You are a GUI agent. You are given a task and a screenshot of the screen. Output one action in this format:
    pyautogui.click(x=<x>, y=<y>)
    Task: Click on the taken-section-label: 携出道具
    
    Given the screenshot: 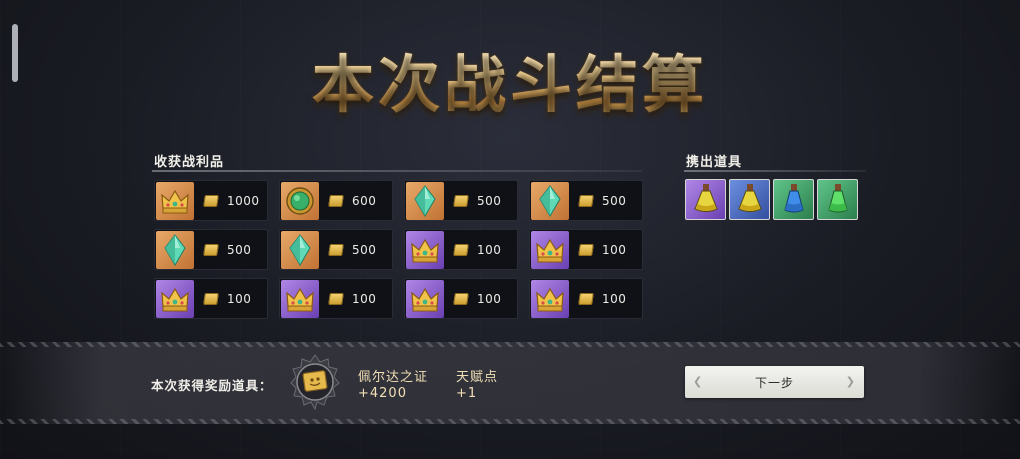 What is the action you would take?
    pyautogui.click(x=714, y=162)
    